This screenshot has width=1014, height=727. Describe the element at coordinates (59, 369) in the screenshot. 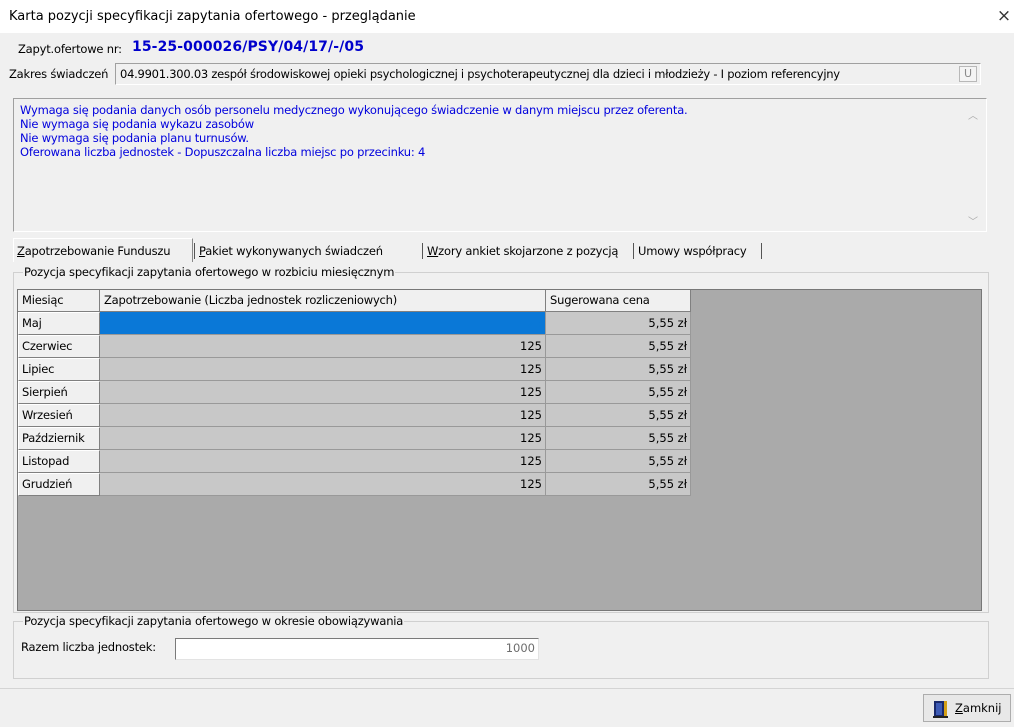

I see `row-header-month: Lipiec` at that location.